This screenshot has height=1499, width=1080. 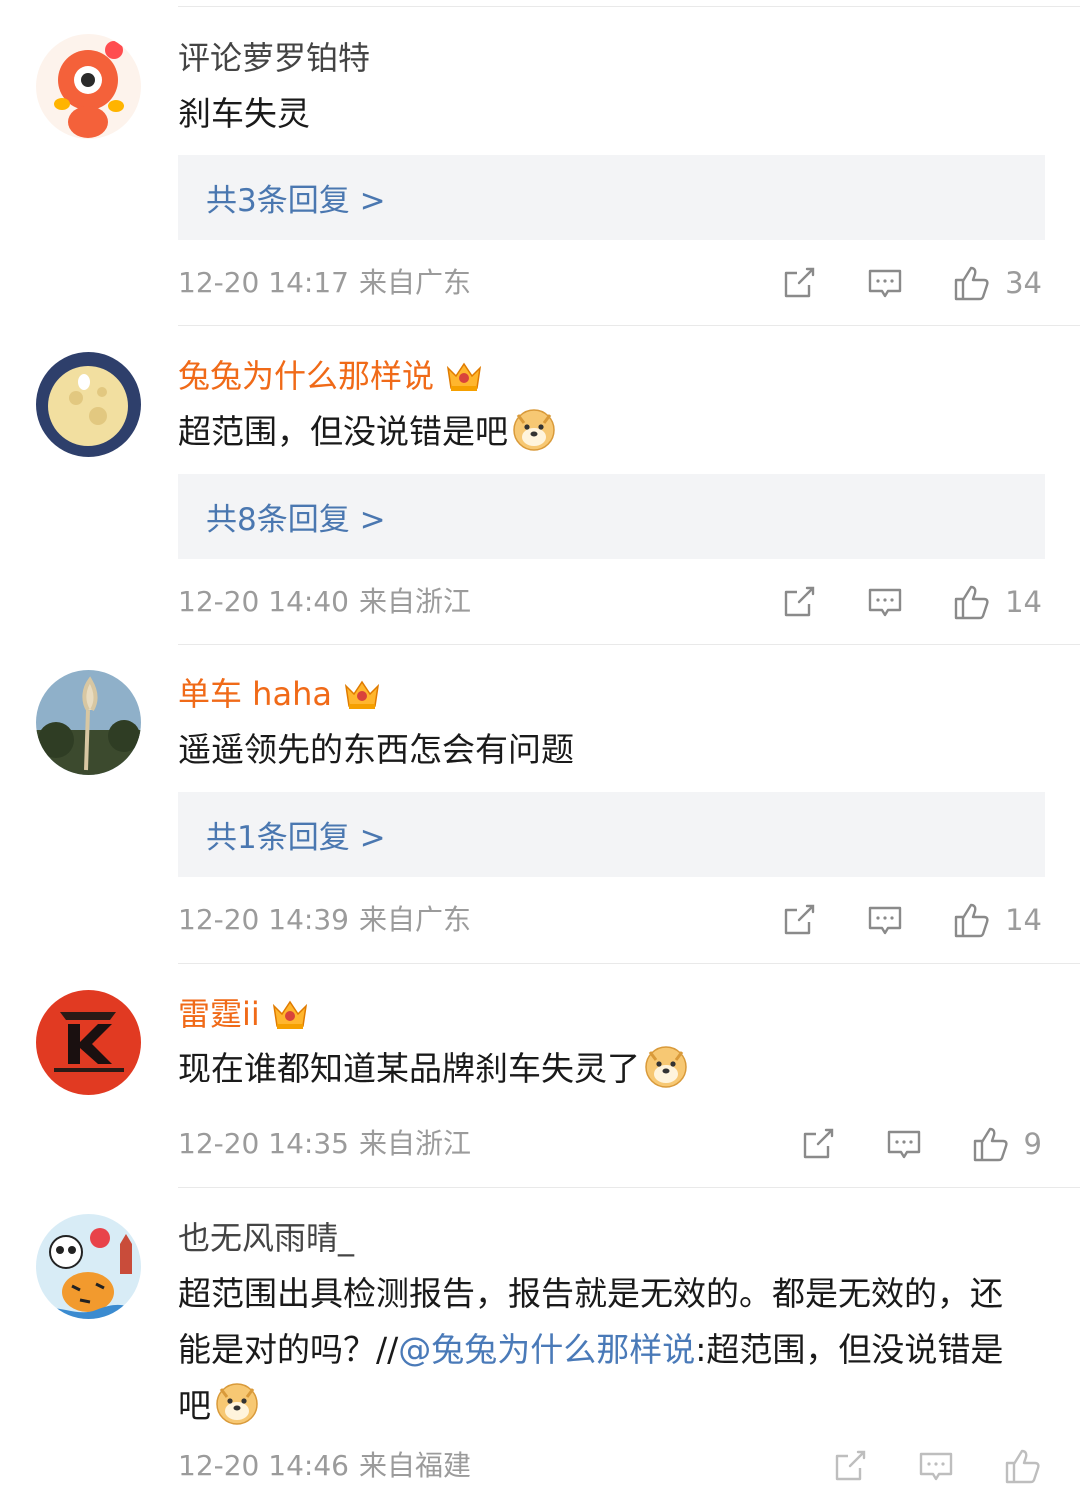 I want to click on comment-text: 现在谁都知道某品牌刹车失灵了, so click(x=608, y=1069).